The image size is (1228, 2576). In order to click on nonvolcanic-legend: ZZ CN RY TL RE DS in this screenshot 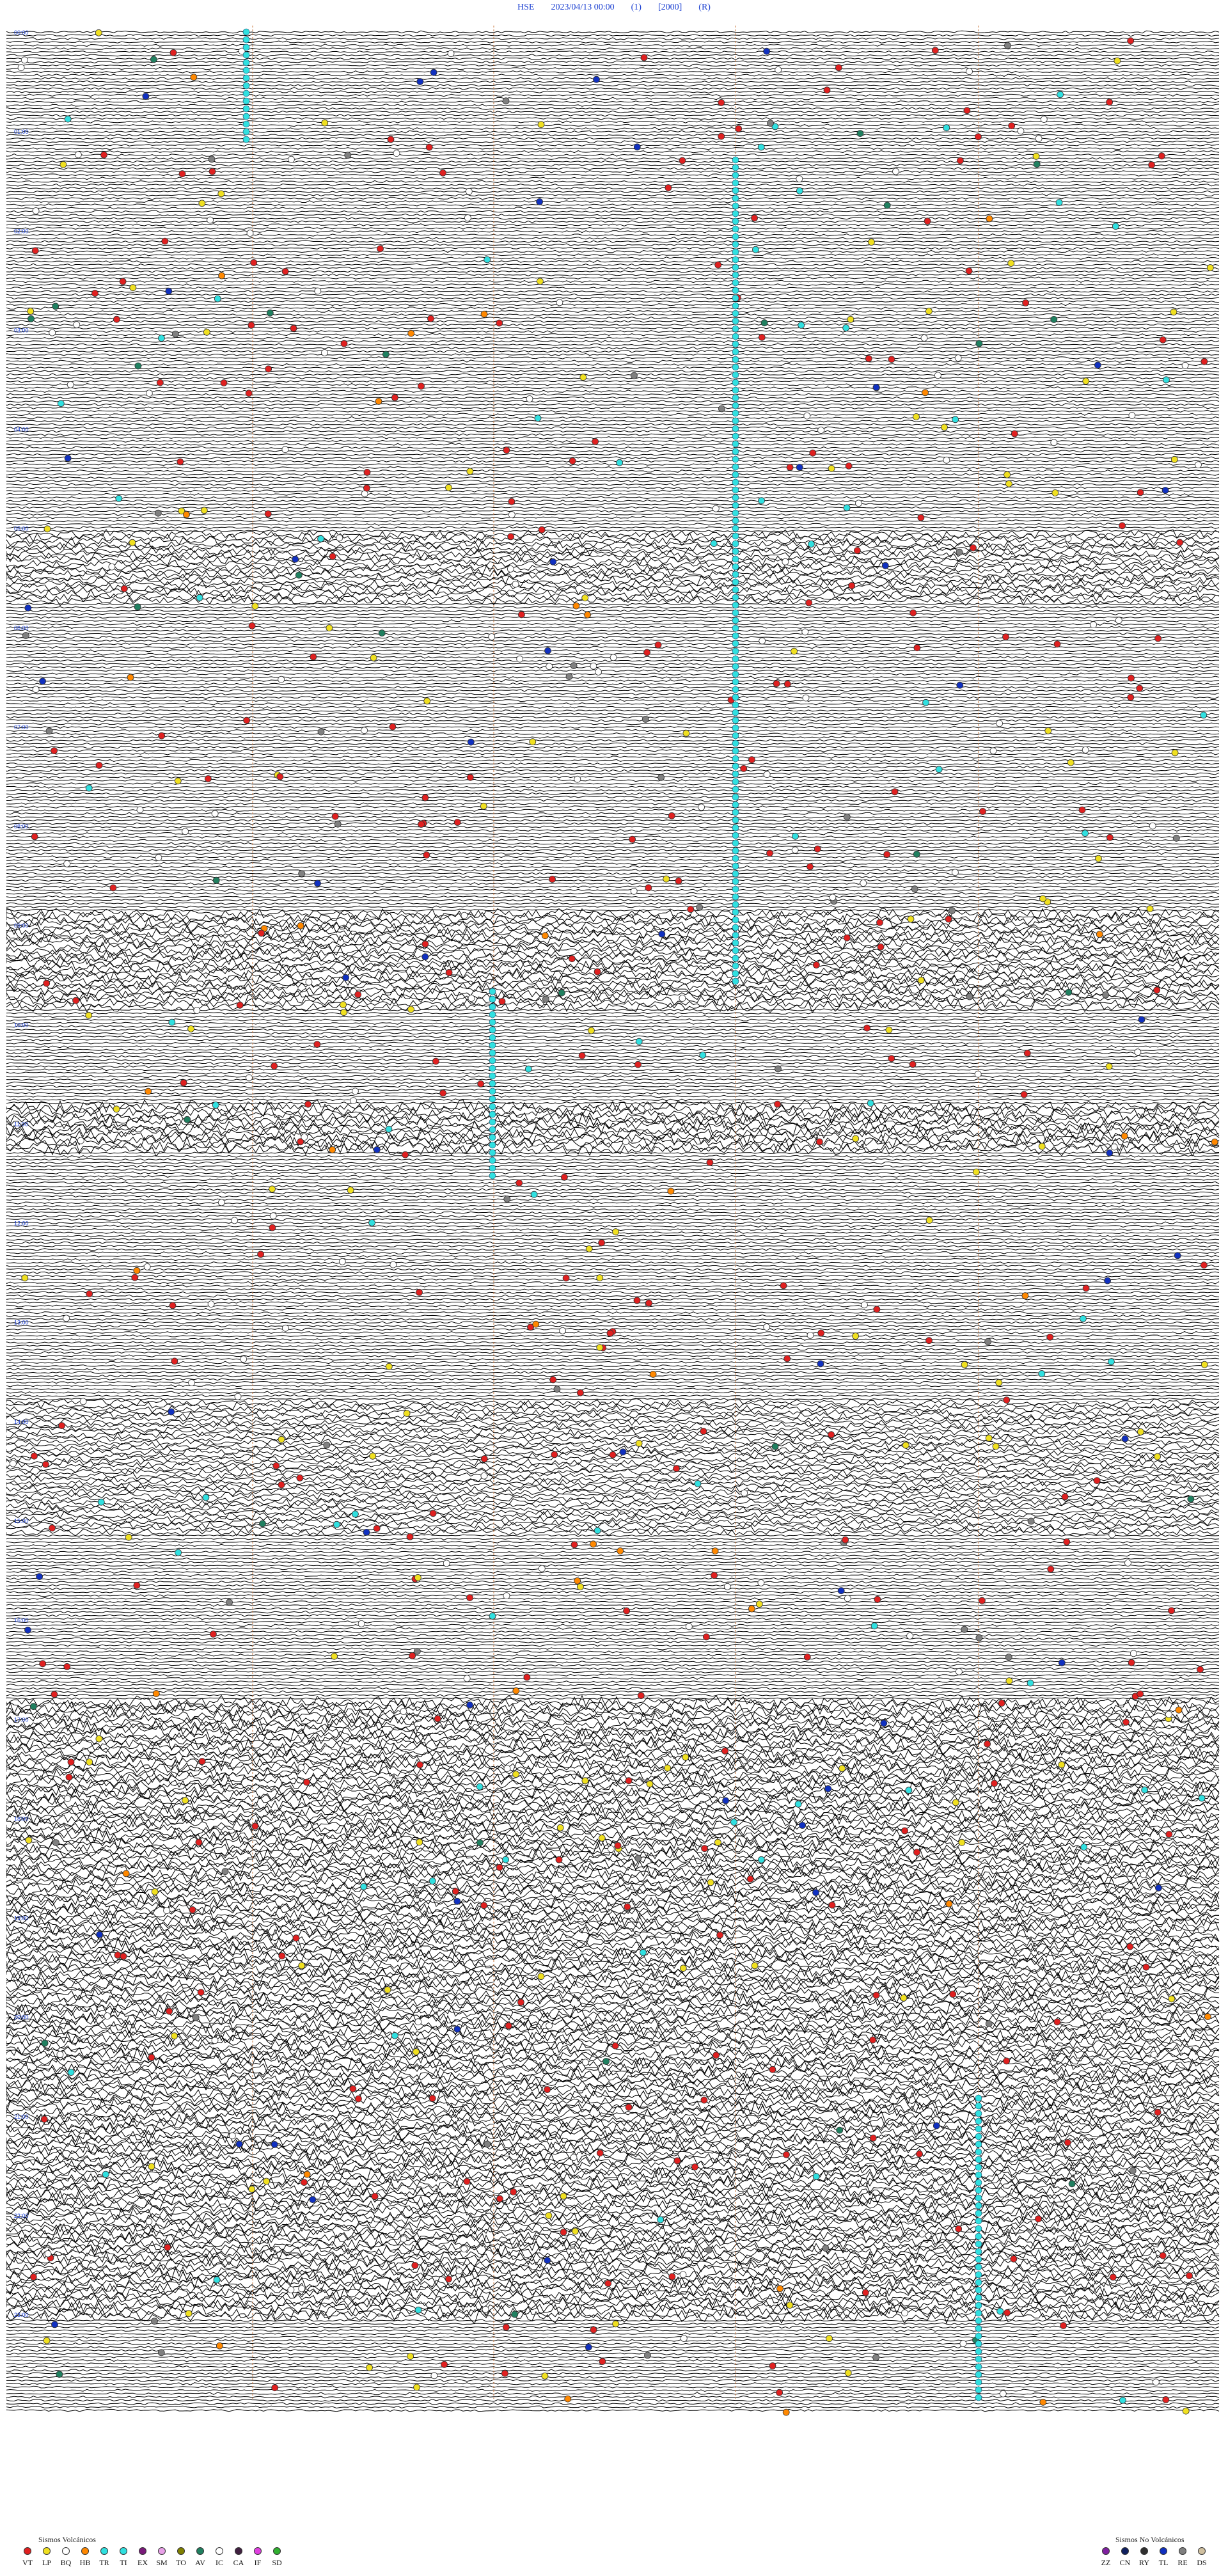, I will do `click(1153, 2557)`.